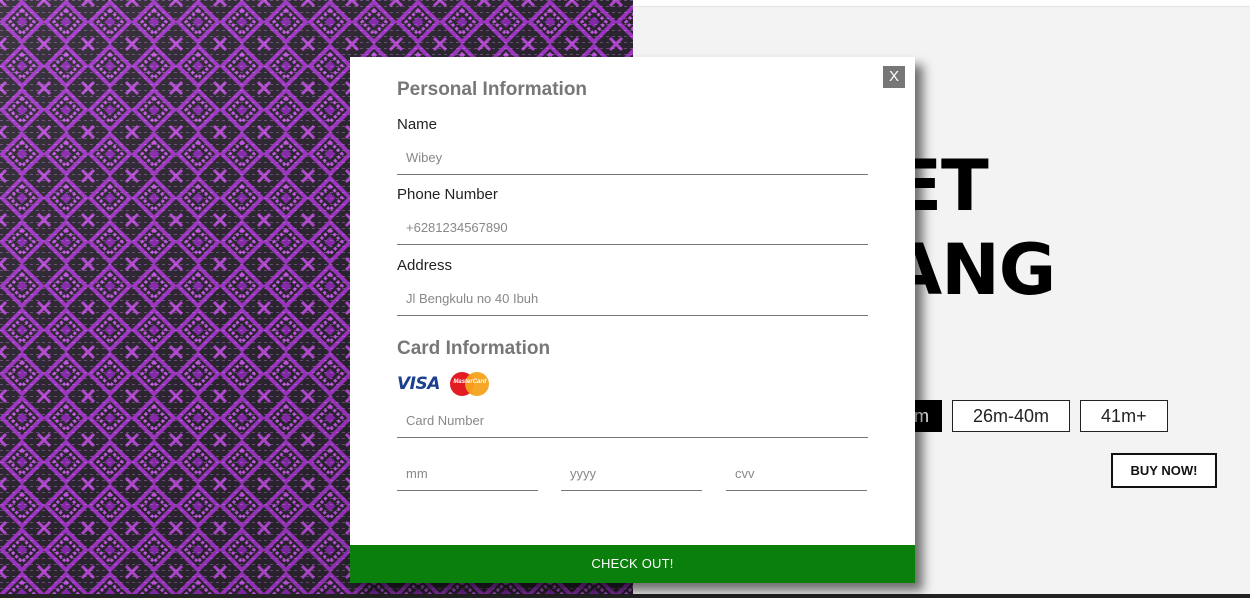 This screenshot has width=1250, height=598. What do you see at coordinates (632, 299) in the screenshot?
I see `address-input` at bounding box center [632, 299].